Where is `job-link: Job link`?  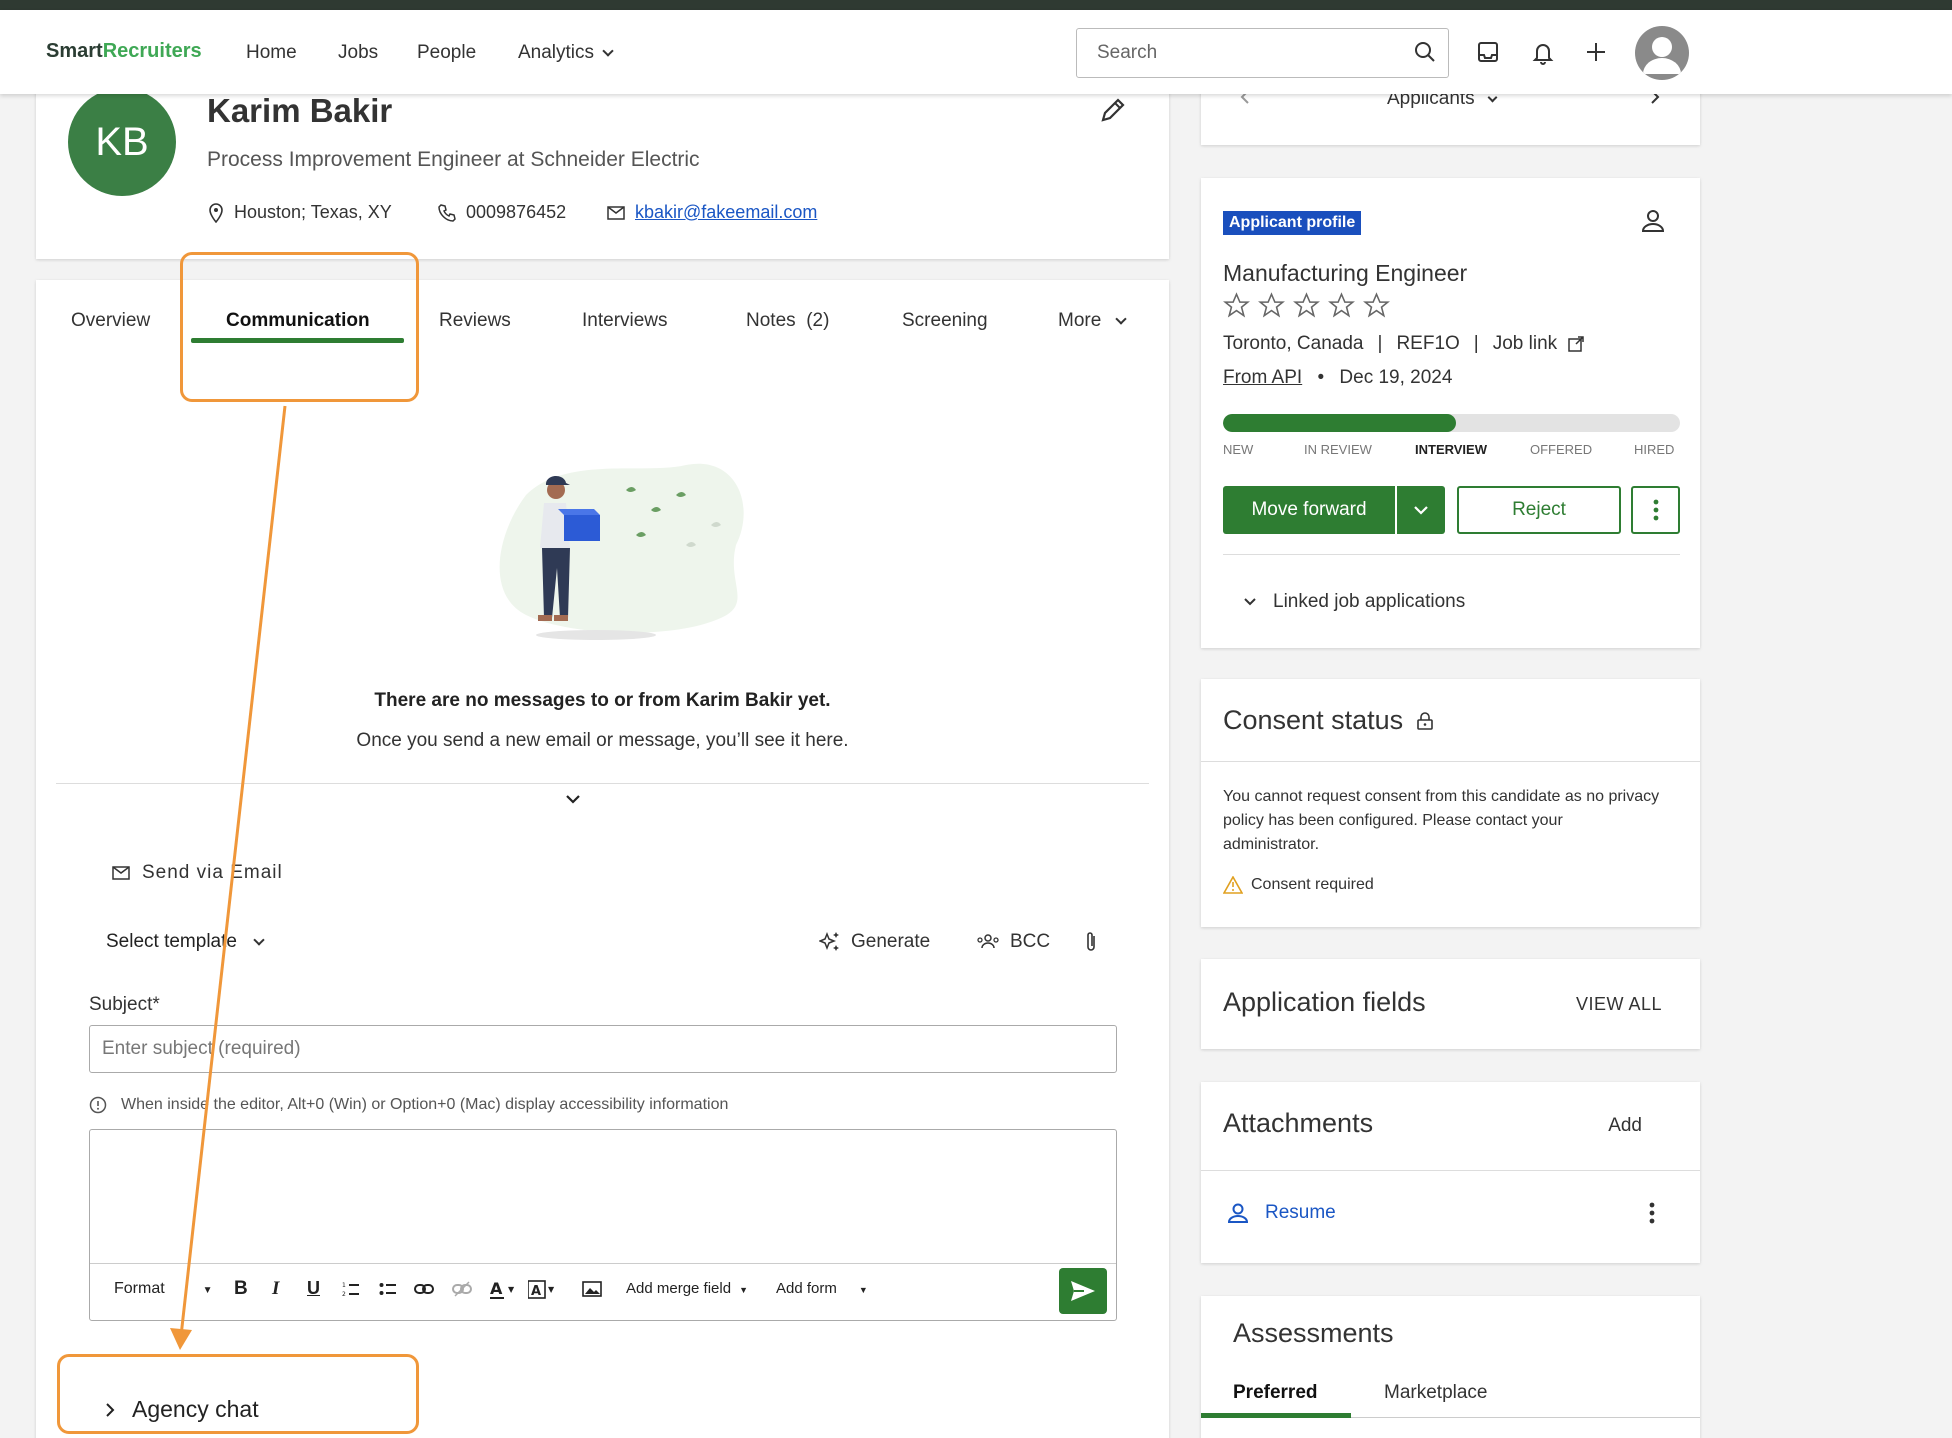
job-link: Job link is located at coordinates (1525, 344).